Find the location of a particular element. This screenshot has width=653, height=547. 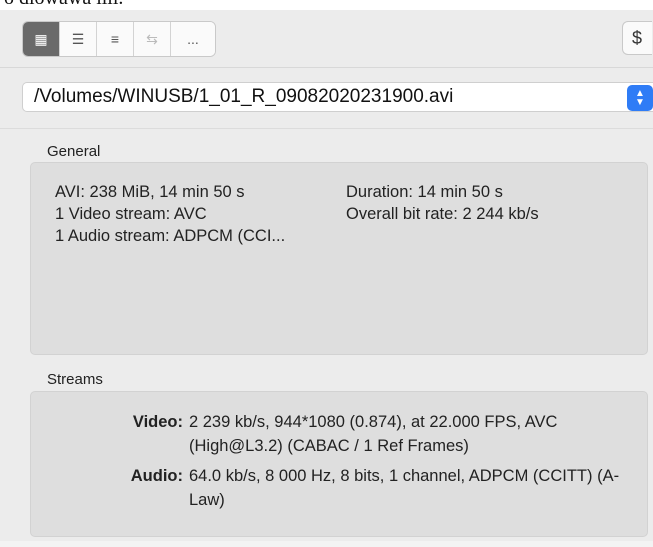

streams-section-title: Streams is located at coordinates (75, 379).